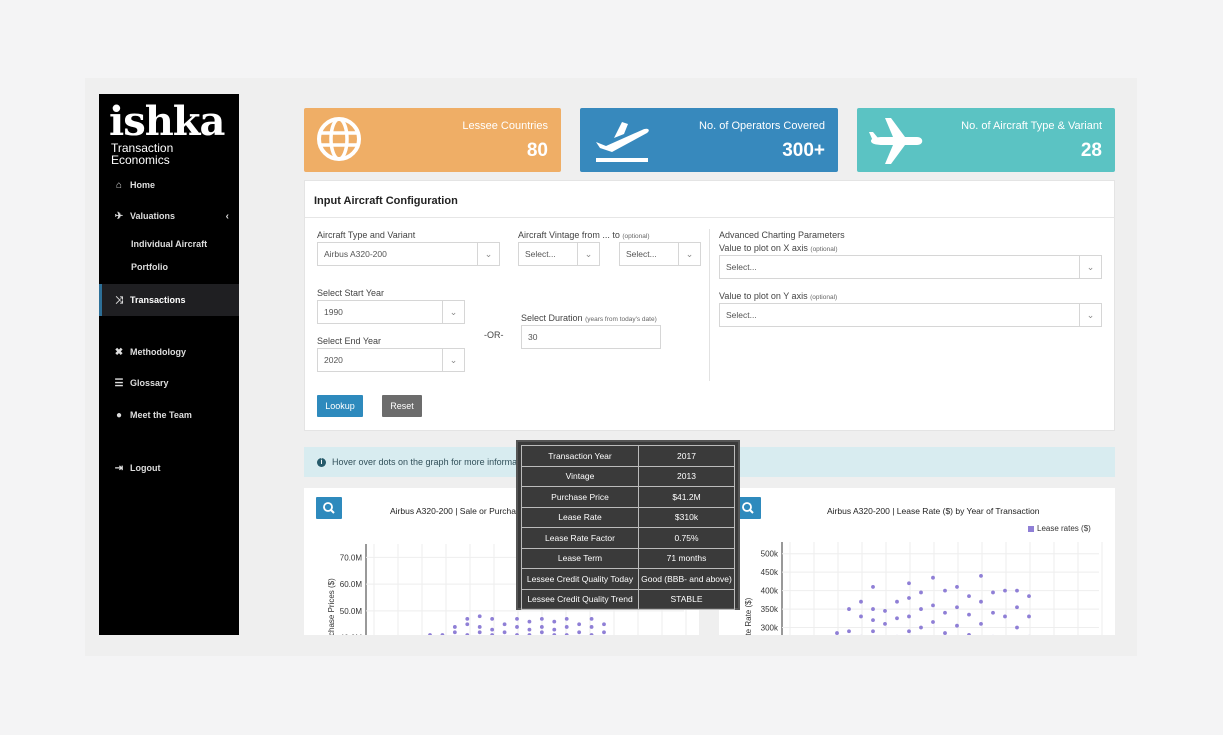 The height and width of the screenshot is (735, 1223). Describe the element at coordinates (391, 312) in the screenshot. I see `start-year-select: 1990 ⌄` at that location.